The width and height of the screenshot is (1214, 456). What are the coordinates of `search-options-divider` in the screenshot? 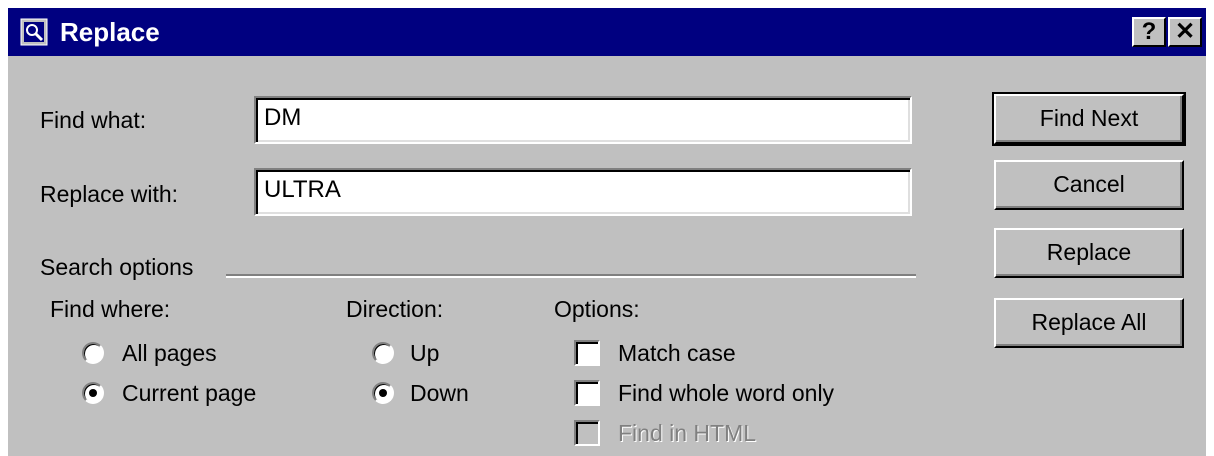 It's located at (571, 276).